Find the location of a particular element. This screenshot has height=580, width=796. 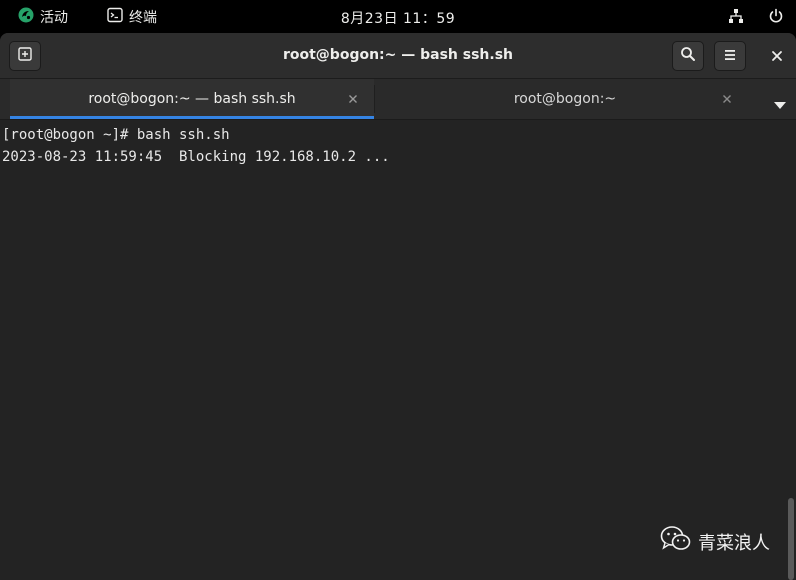

search-icon is located at coordinates (688, 56).